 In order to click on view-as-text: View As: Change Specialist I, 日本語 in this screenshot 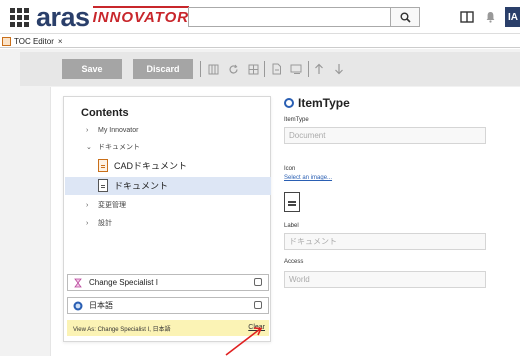, I will do `click(122, 329)`.